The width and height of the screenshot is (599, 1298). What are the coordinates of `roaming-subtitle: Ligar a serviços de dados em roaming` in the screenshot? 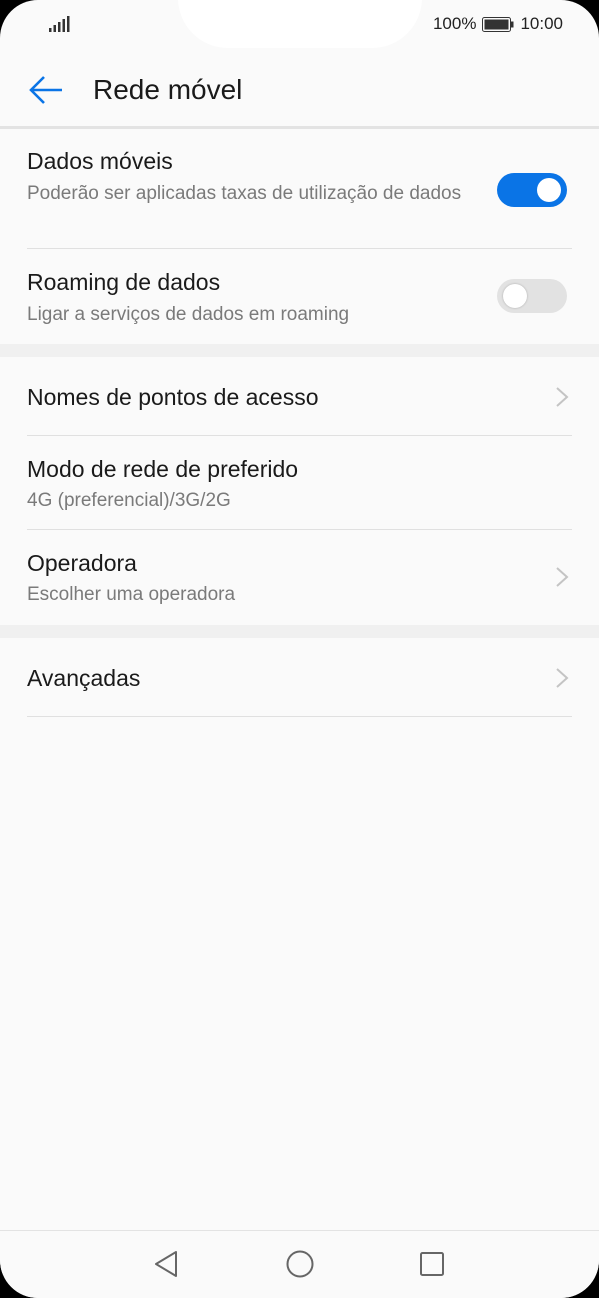 It's located at (188, 314).